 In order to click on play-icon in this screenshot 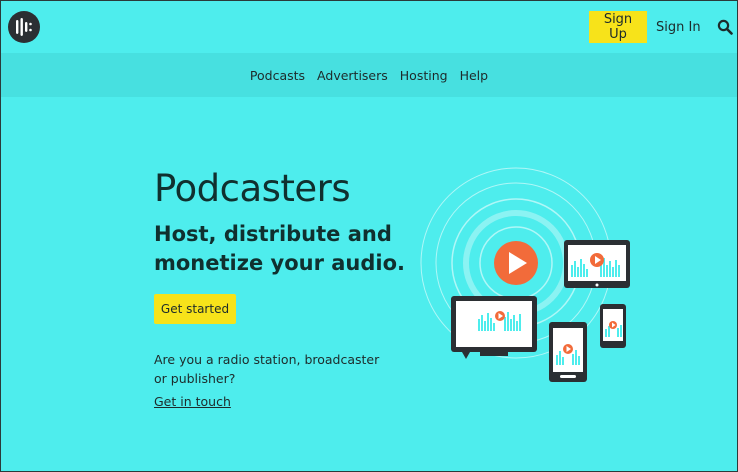, I will do `click(516, 263)`.